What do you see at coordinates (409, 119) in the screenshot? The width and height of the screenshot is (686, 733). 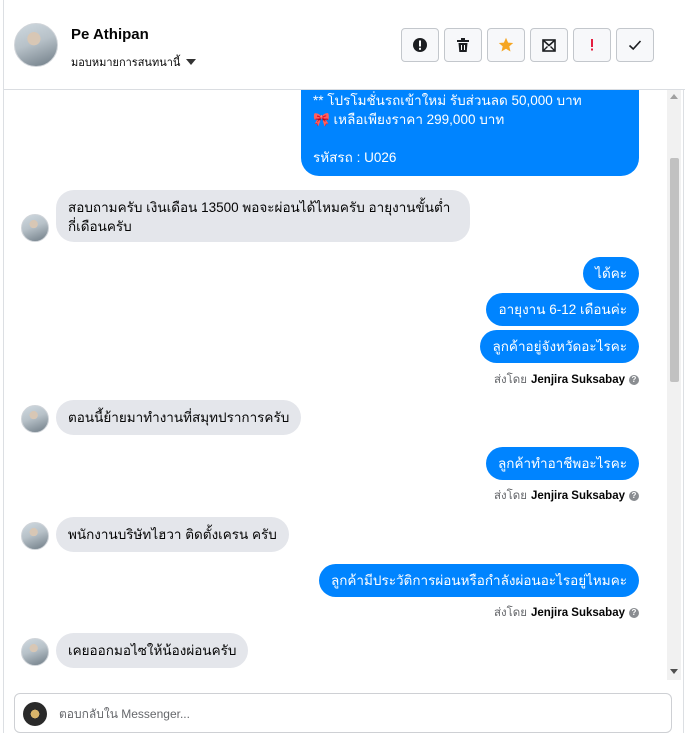 I see `promo-line: 🎀 เหลือเพียงราคา 299,000 บาท` at bounding box center [409, 119].